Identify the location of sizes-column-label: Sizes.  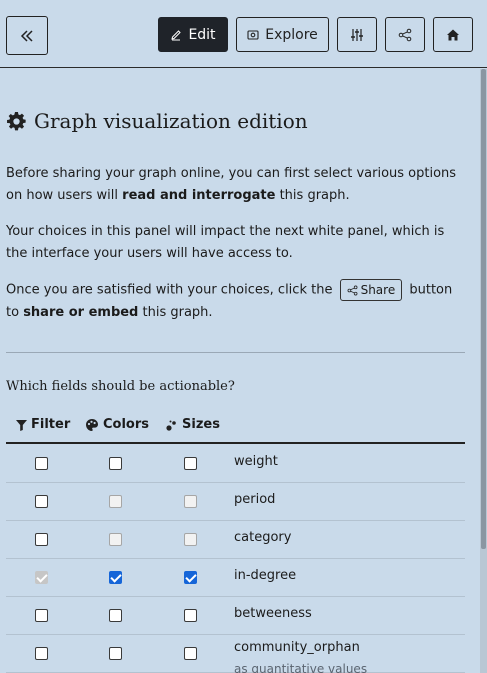
(201, 424).